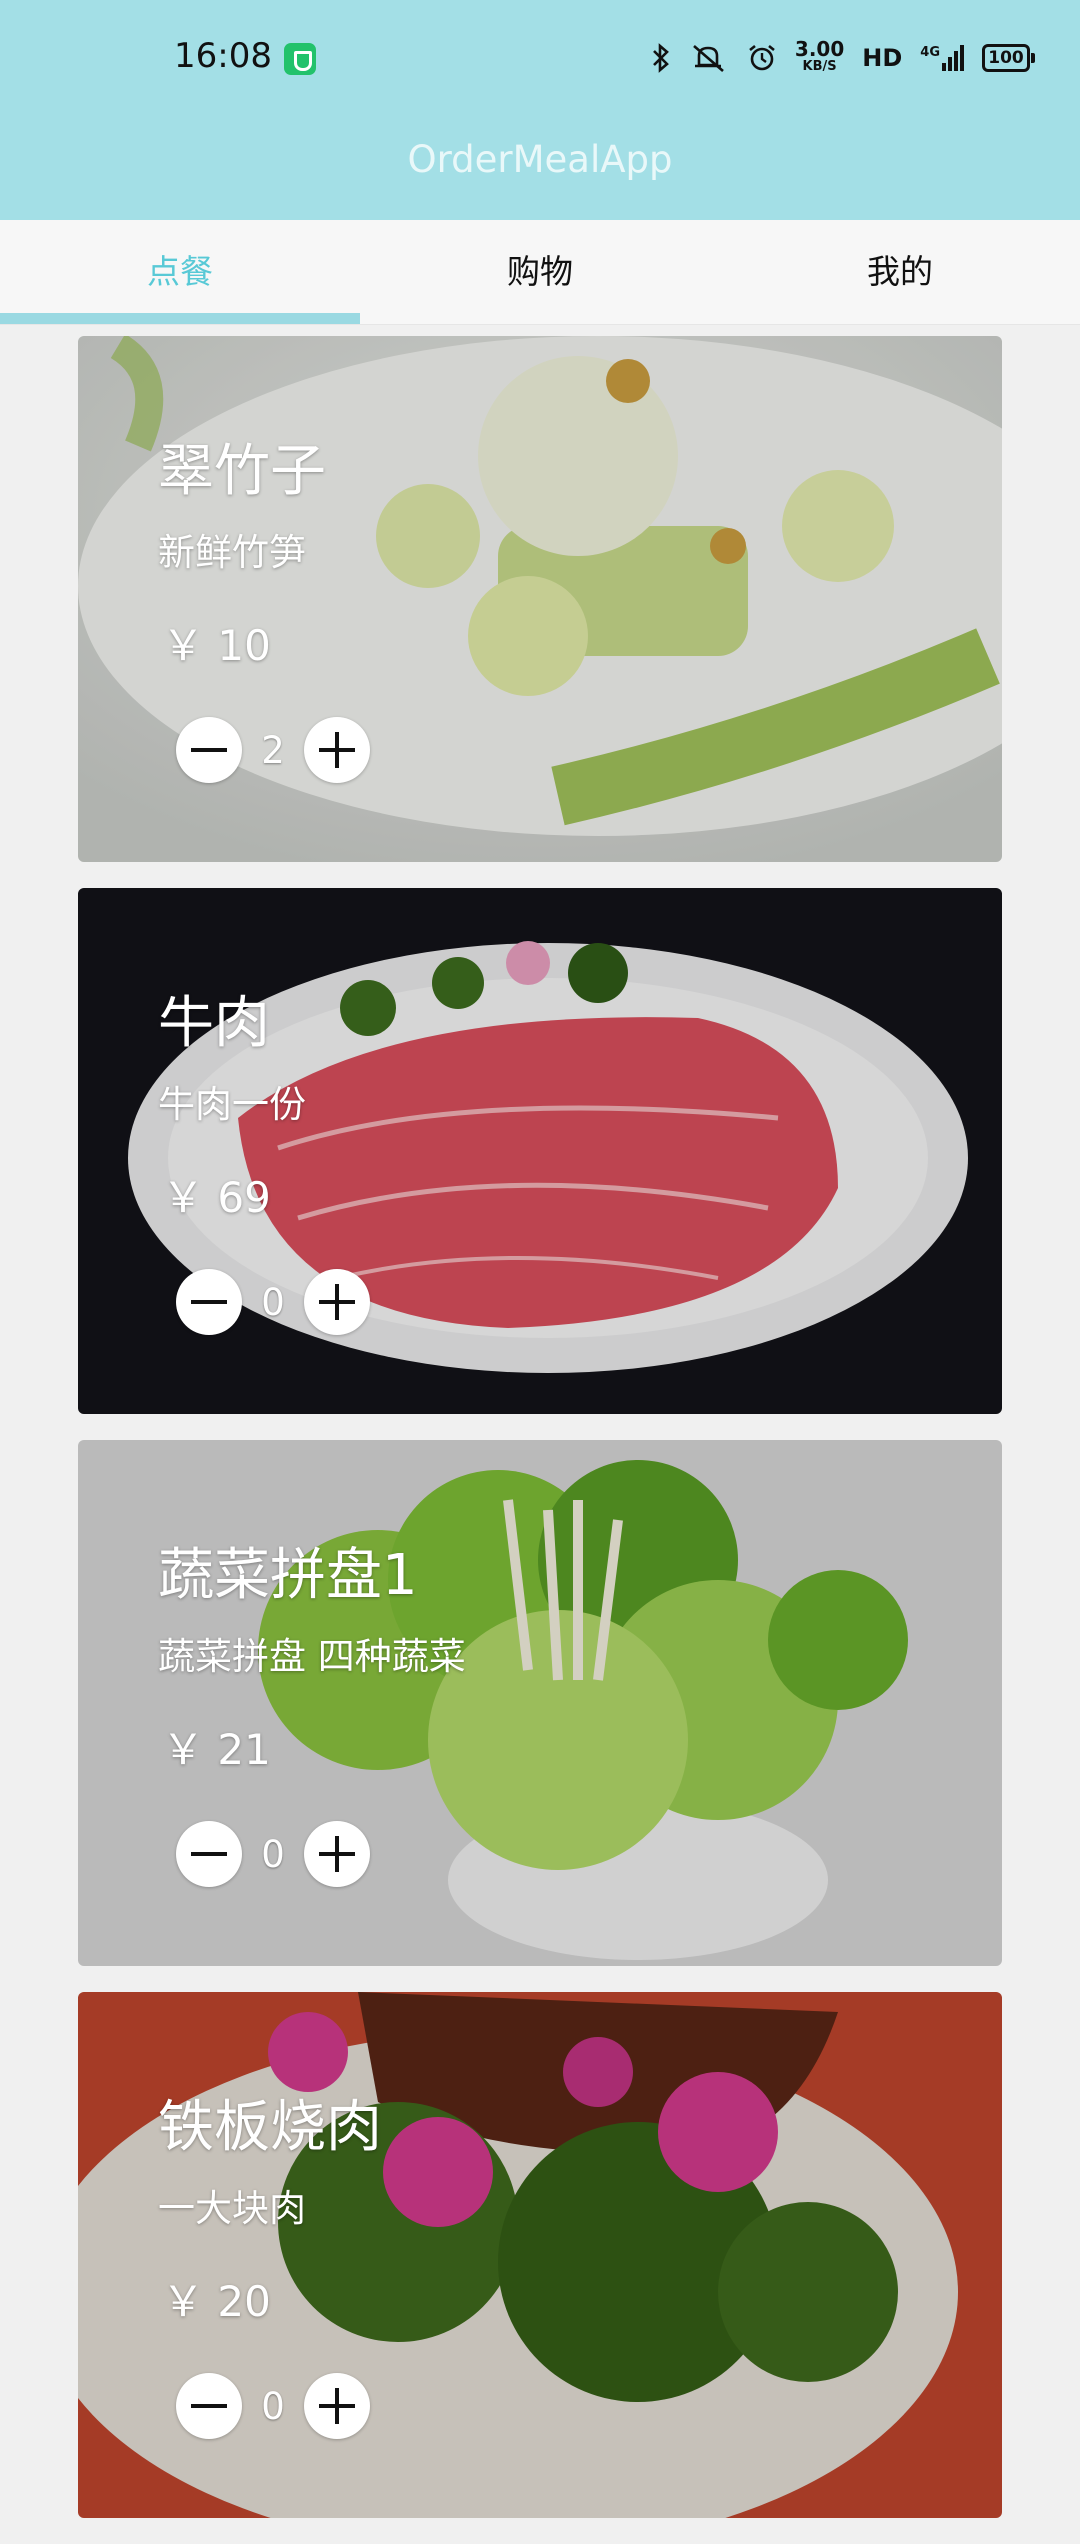  I want to click on tab-bar: 点餐 购物 我的, so click(540, 272).